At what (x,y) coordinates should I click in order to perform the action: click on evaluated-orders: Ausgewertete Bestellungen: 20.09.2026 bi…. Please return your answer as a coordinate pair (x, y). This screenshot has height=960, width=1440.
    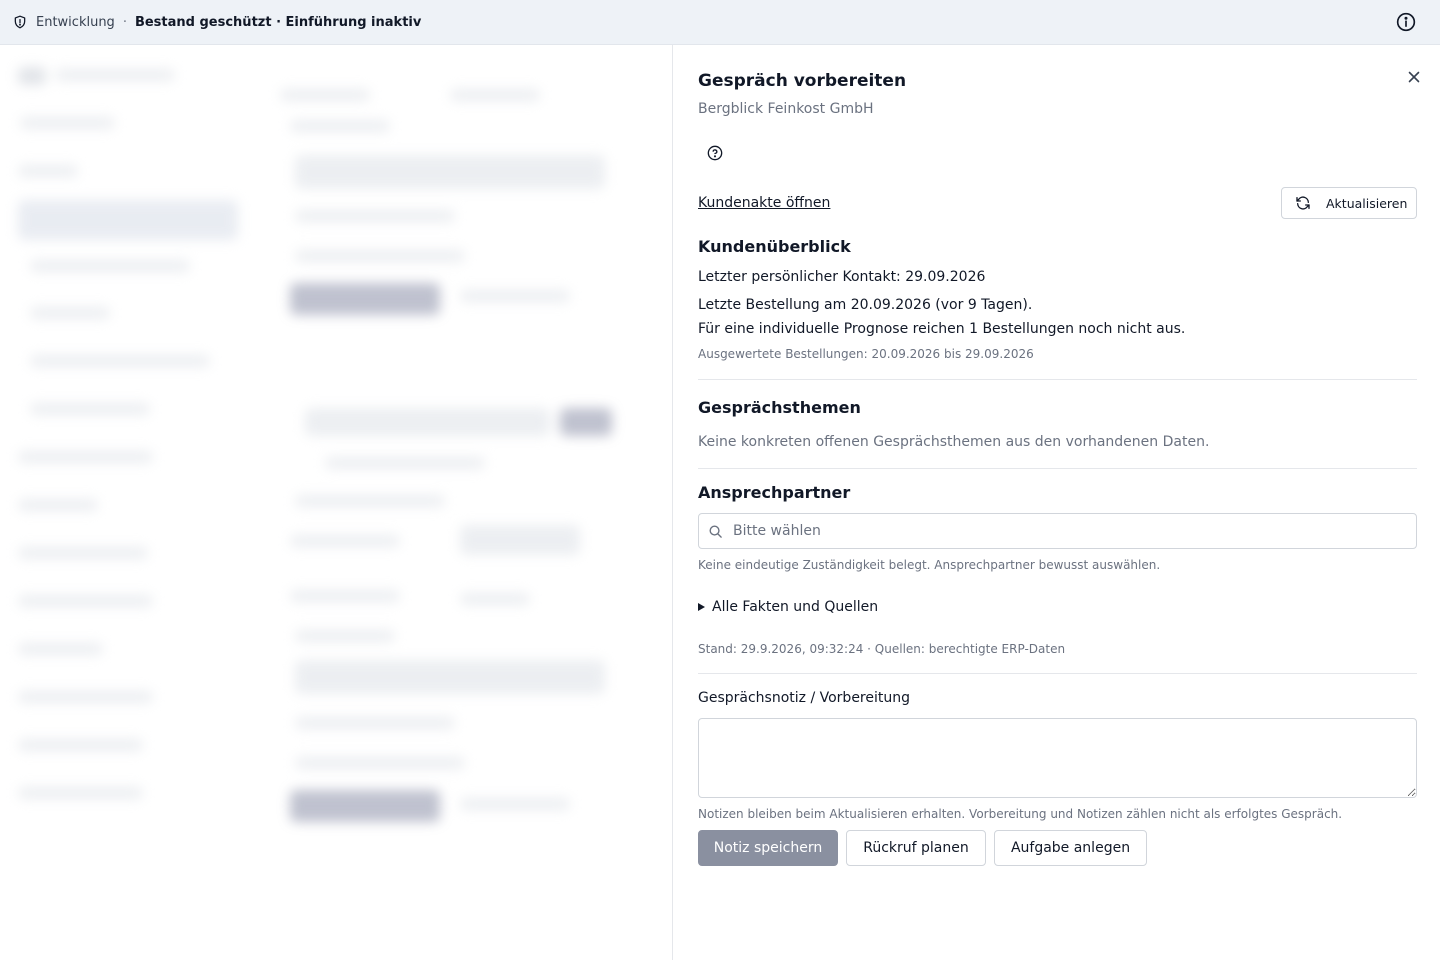
    Looking at the image, I should click on (866, 354).